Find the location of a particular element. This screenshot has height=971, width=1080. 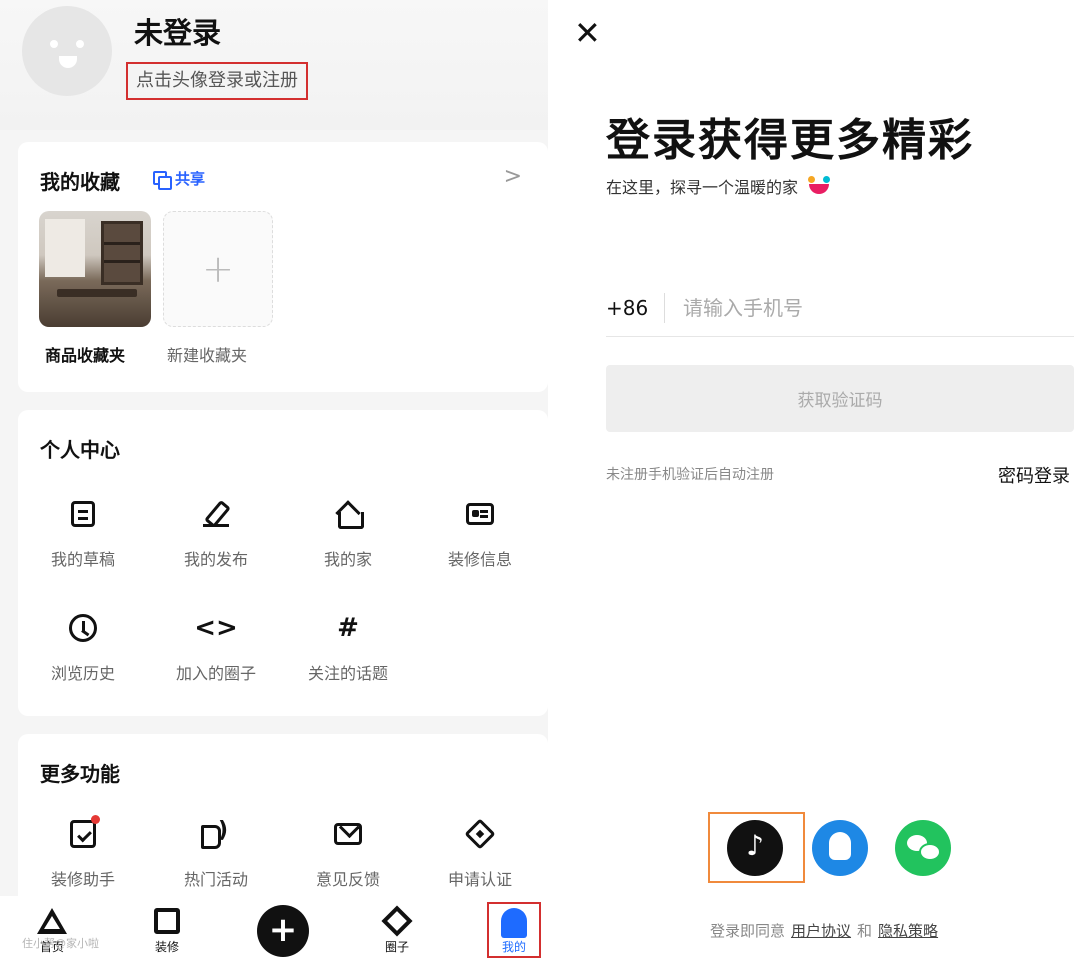

menu-item-label: 我的草稿 is located at coordinates (82, 559).